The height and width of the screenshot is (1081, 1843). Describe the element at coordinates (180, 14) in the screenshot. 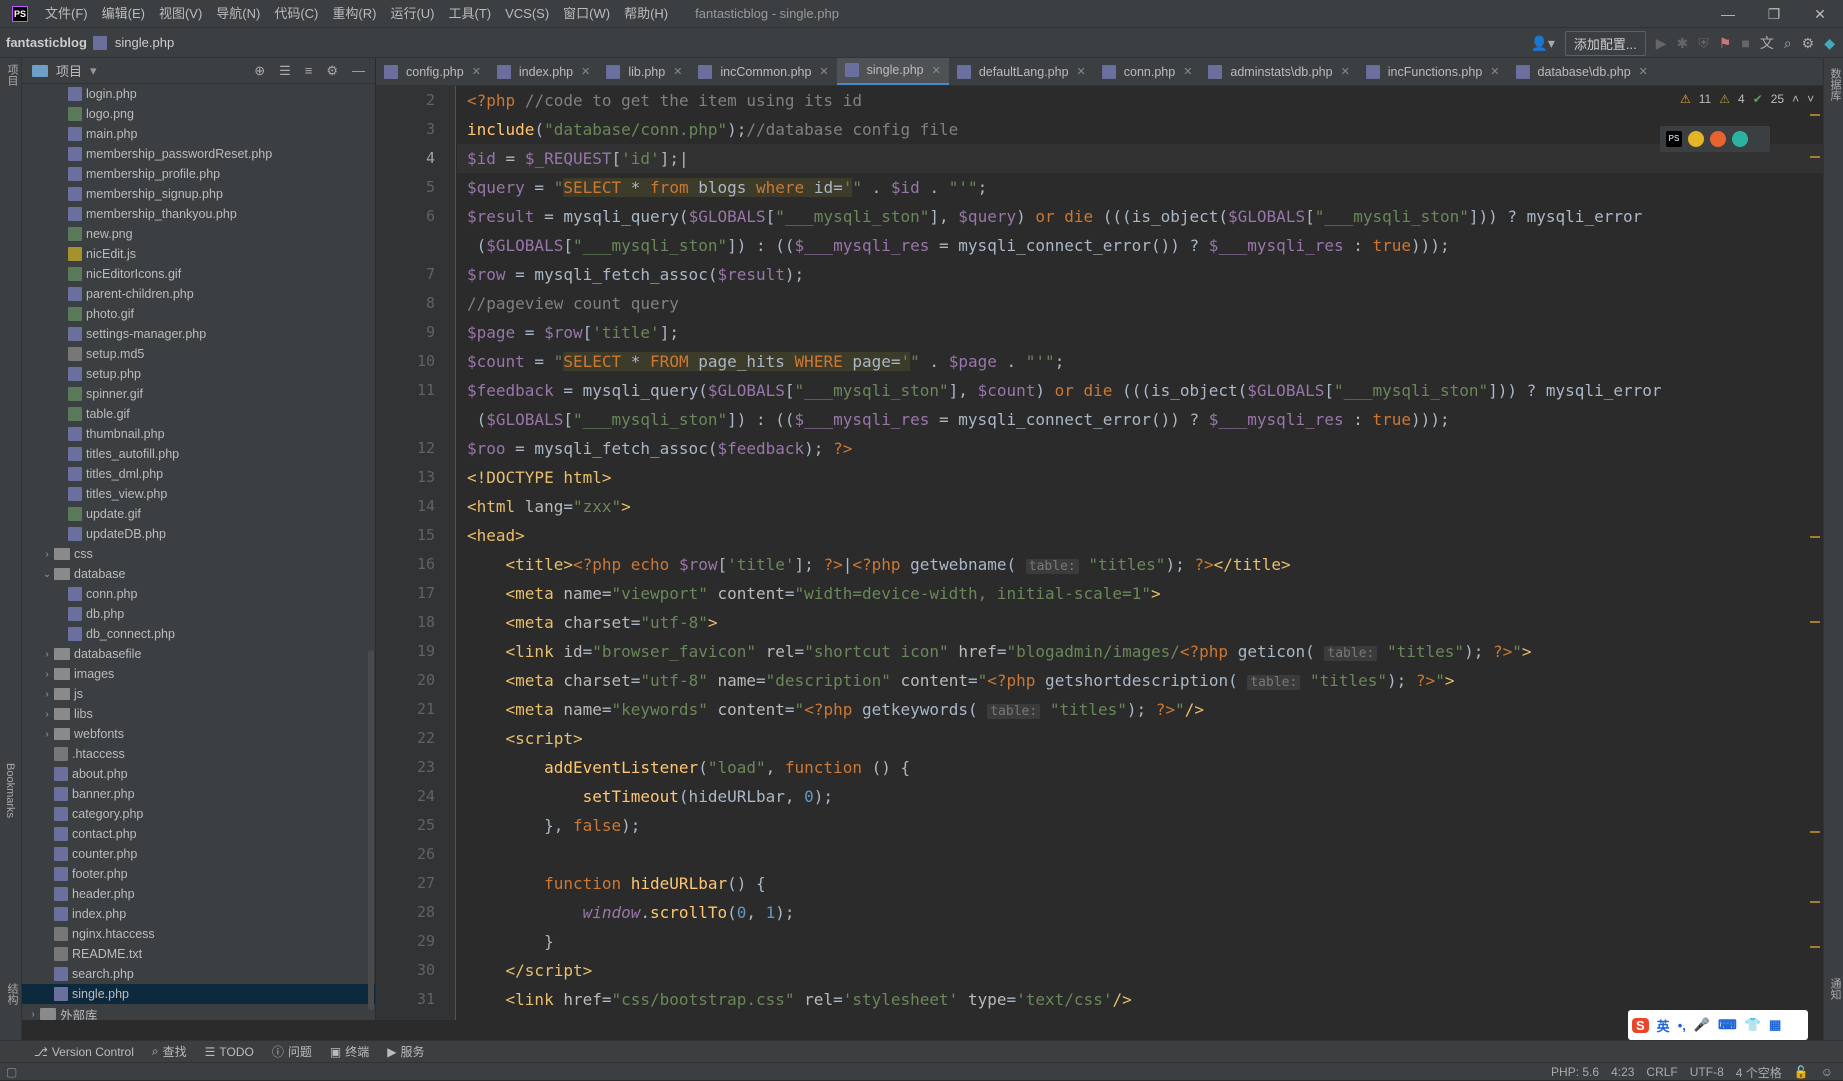

I see `menu-item: 视图(V)` at that location.